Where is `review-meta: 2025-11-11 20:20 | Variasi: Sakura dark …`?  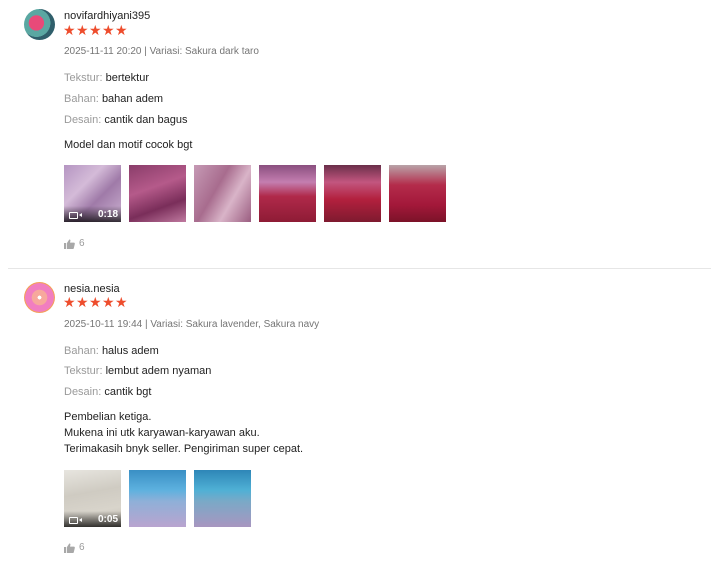 review-meta: 2025-11-11 20:20 | Variasi: Sakura dark … is located at coordinates (161, 51).